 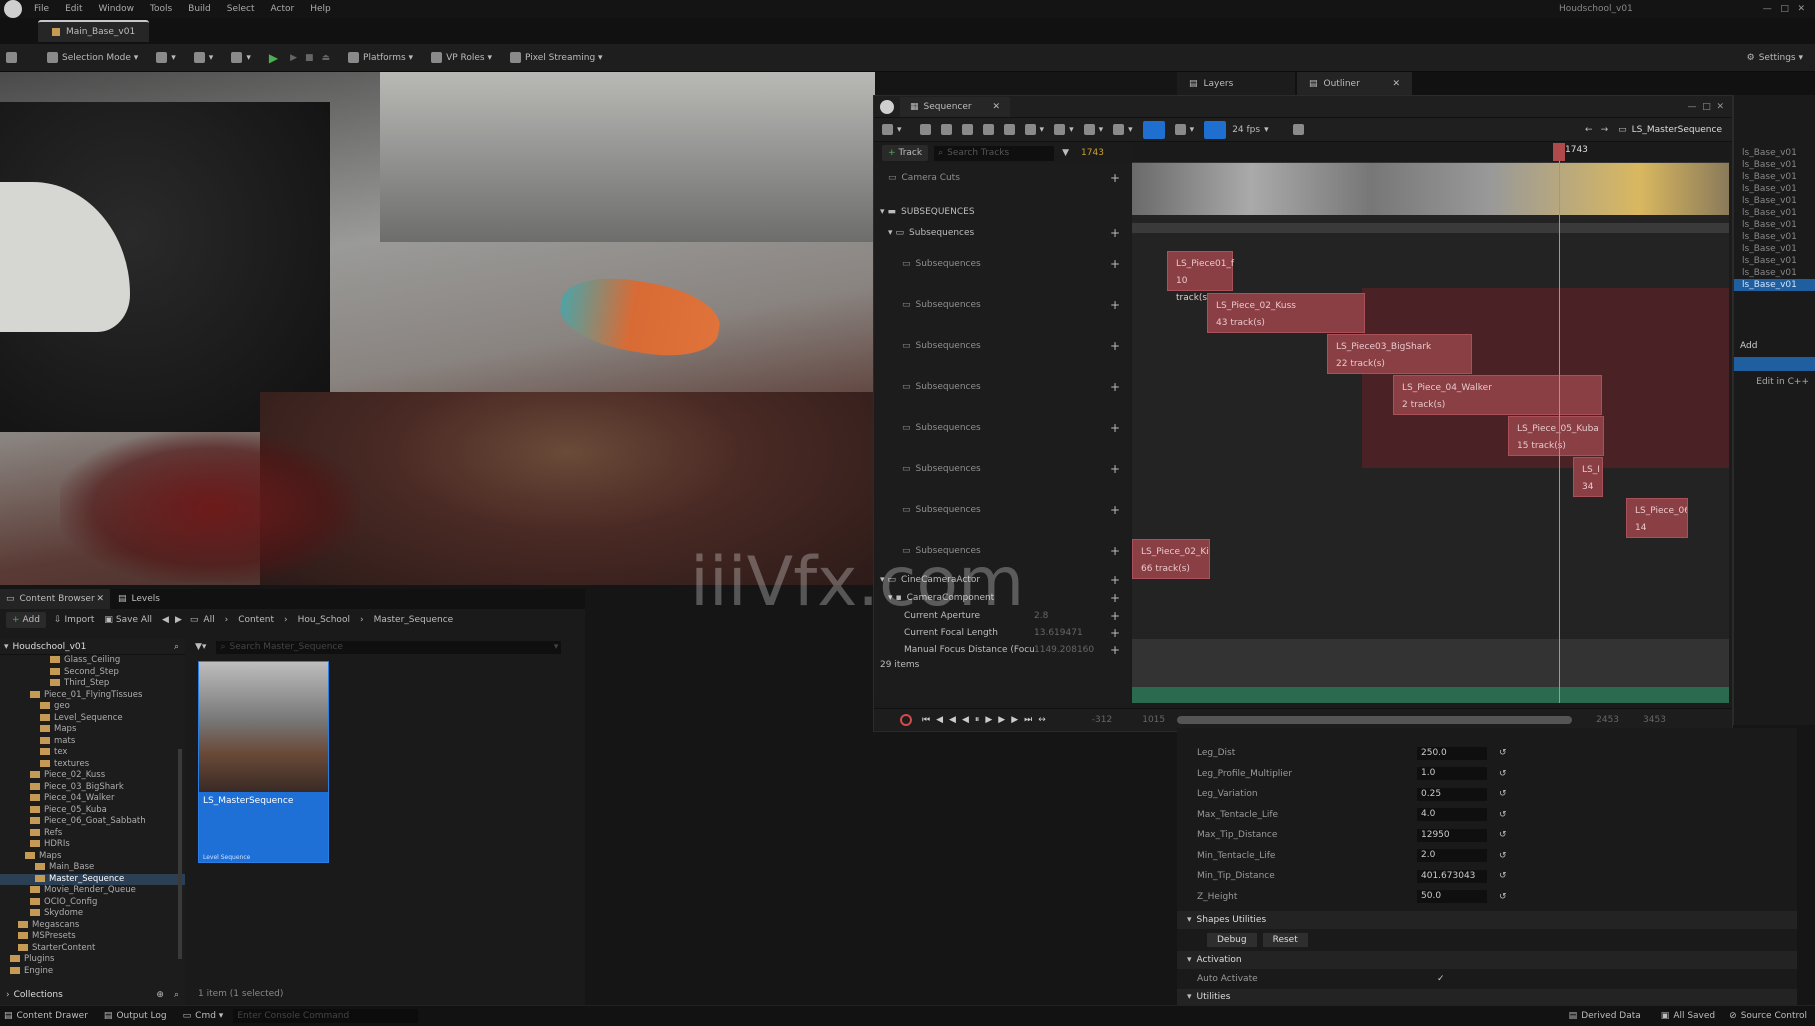 I want to click on camera-icon, so click(x=988, y=129).